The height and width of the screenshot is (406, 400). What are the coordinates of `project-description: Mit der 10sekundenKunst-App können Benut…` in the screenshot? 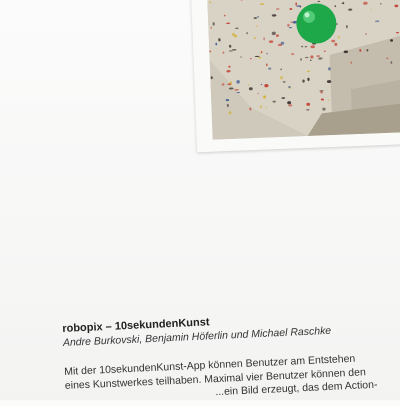 It's located at (232, 378).